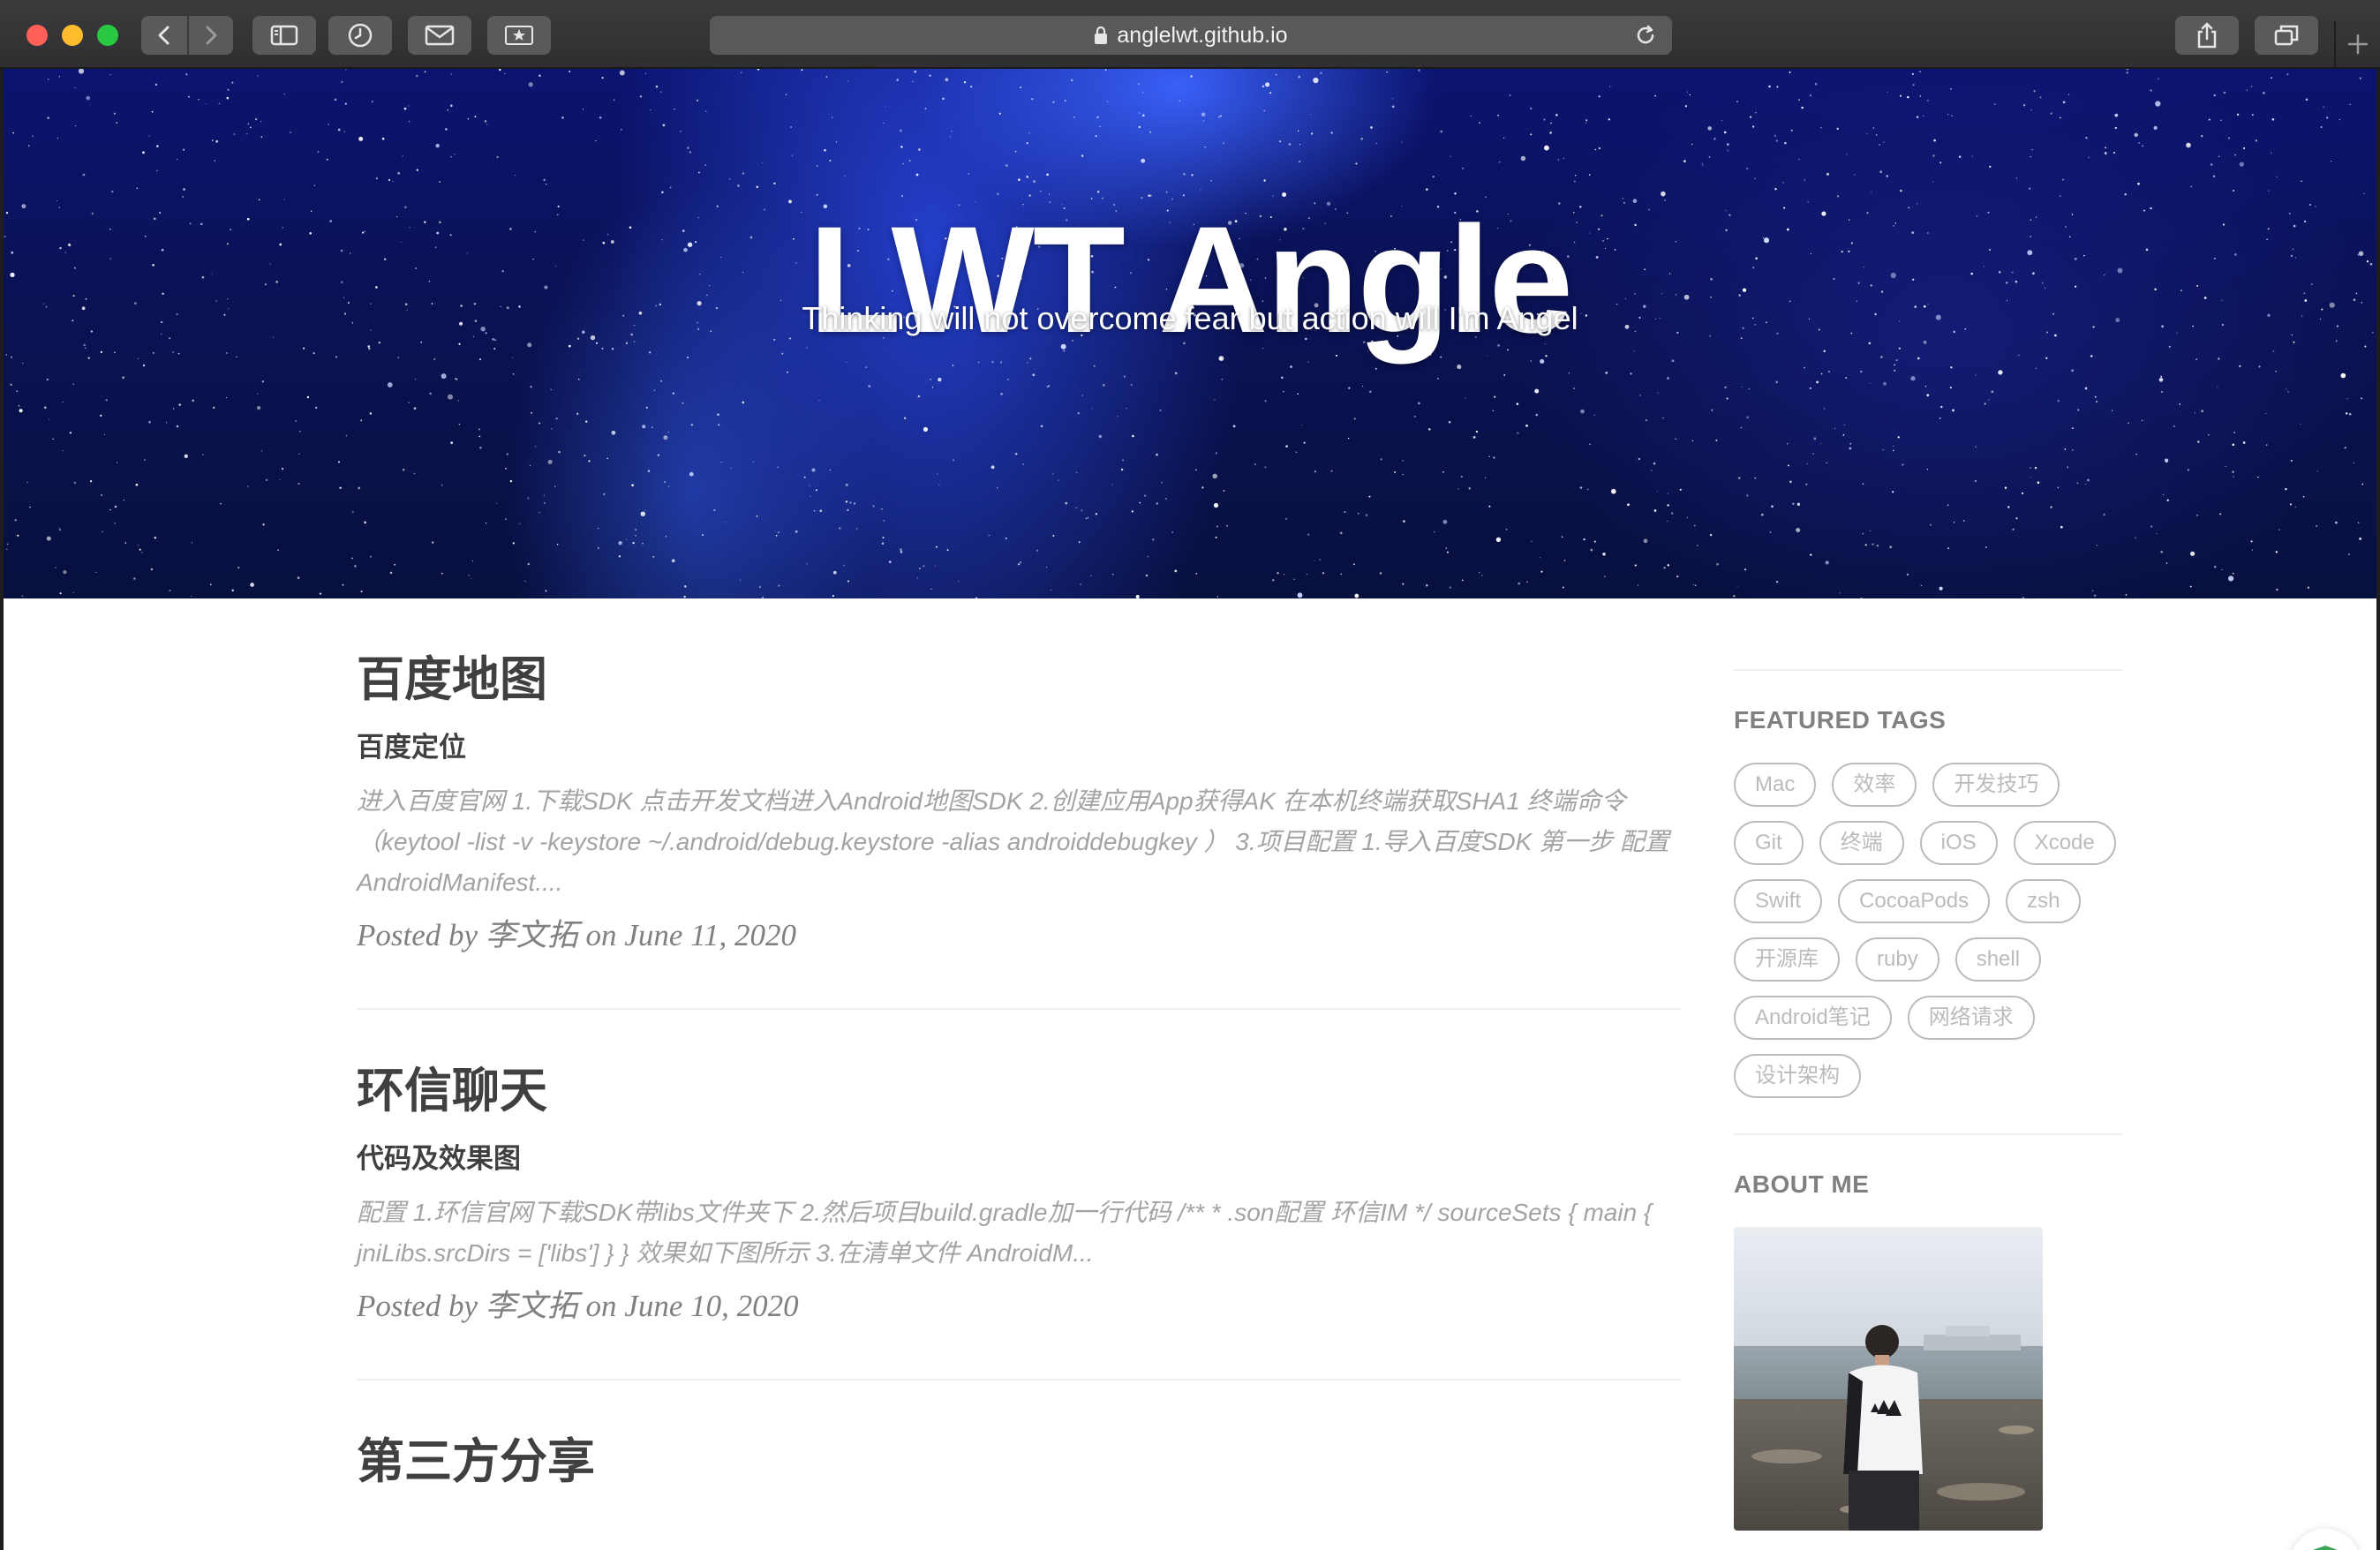 Image resolution: width=2380 pixels, height=1550 pixels. Describe the element at coordinates (1645, 38) in the screenshot. I see `reload-icon` at that location.